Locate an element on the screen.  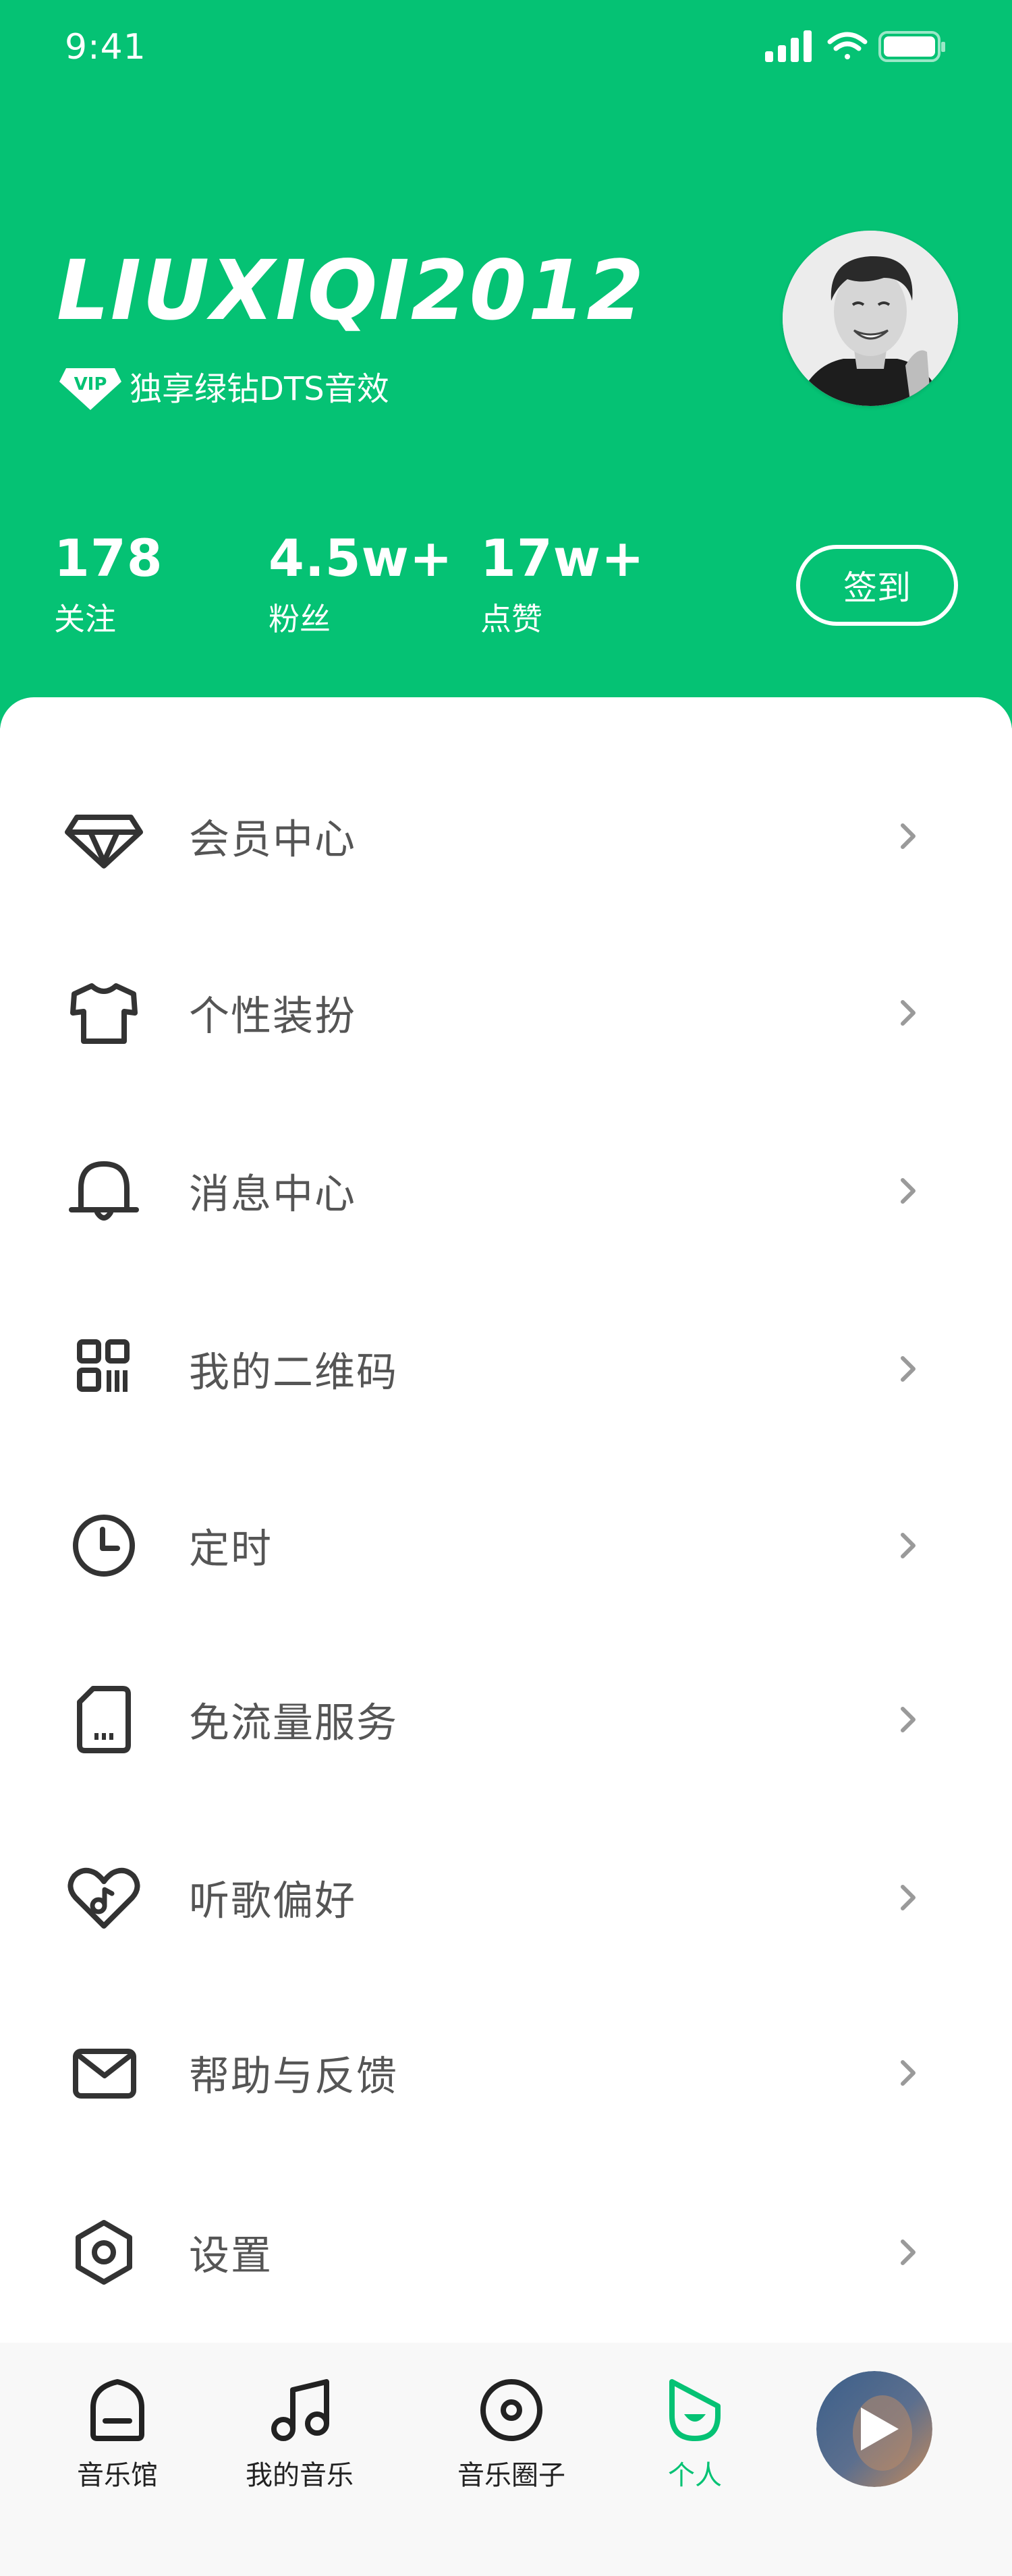
stat-likes-label: 点赞 is located at coordinates (511, 619).